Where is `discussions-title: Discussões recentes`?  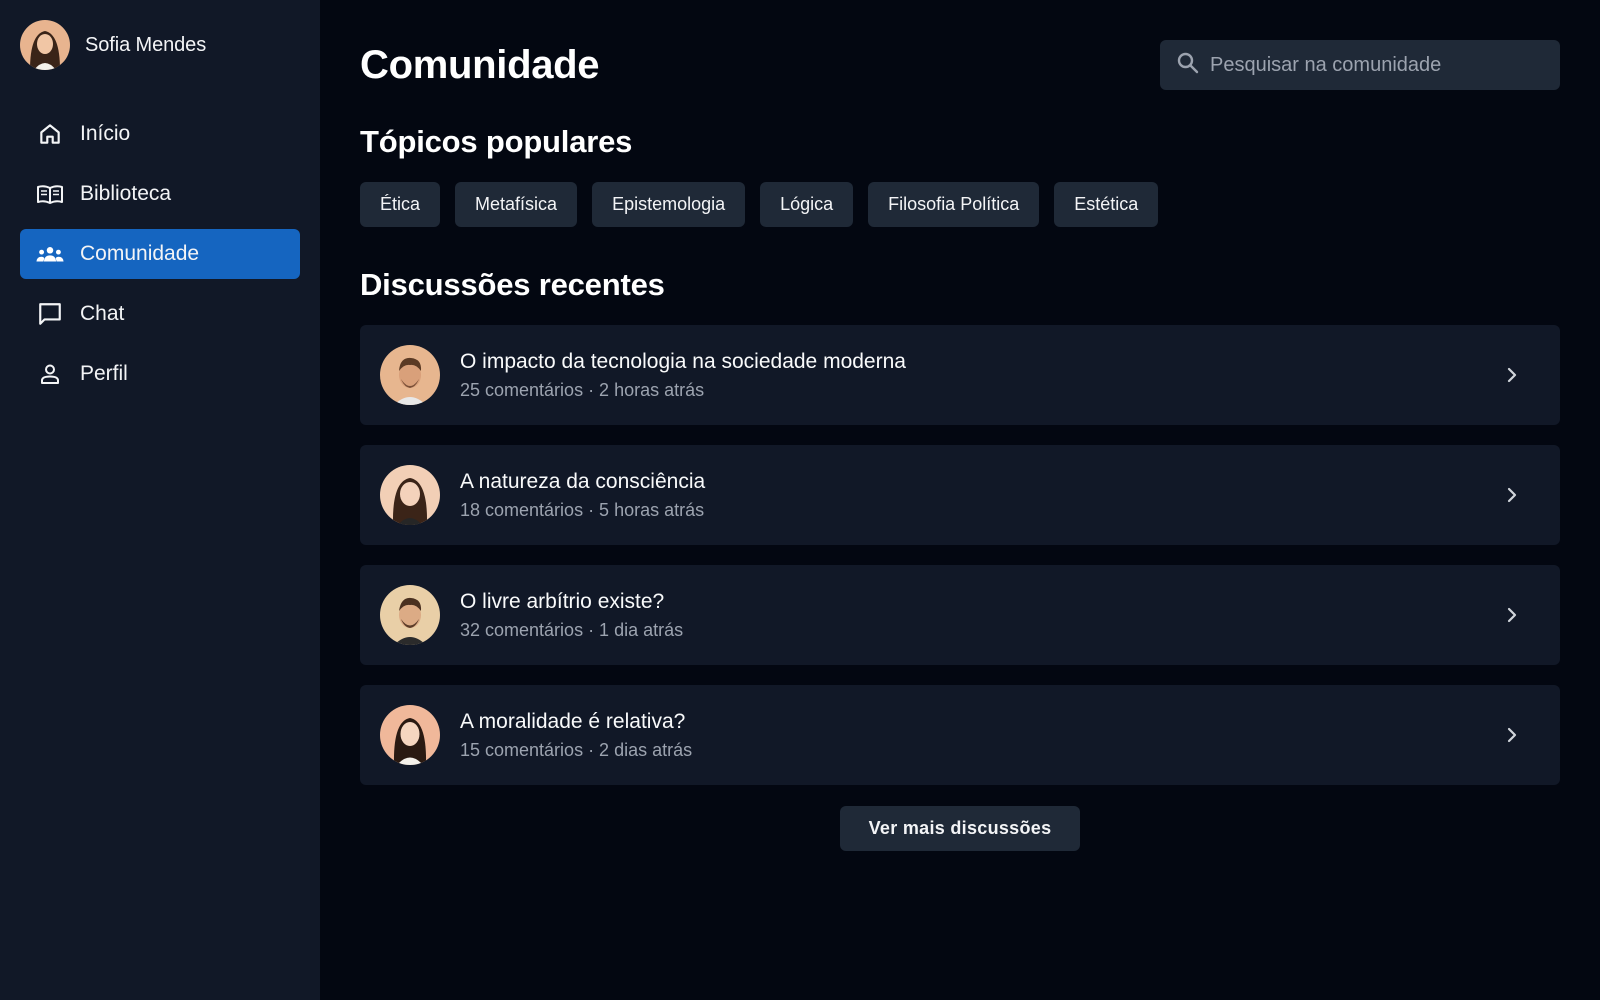 discussions-title: Discussões recentes is located at coordinates (512, 284).